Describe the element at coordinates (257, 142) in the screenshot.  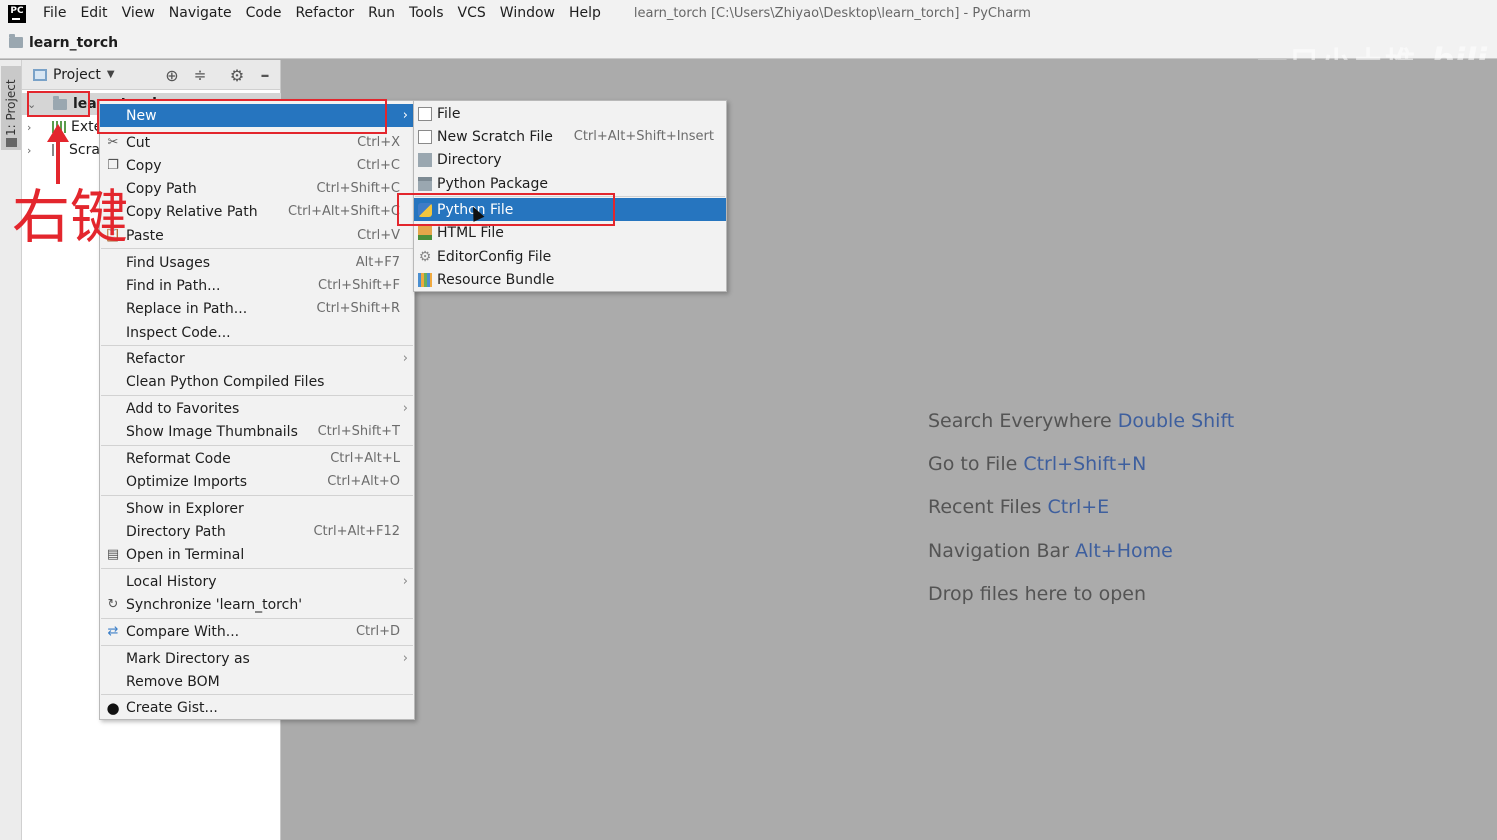
I see `menu-item-cut: ✂ Cut Ctrl+X` at that location.